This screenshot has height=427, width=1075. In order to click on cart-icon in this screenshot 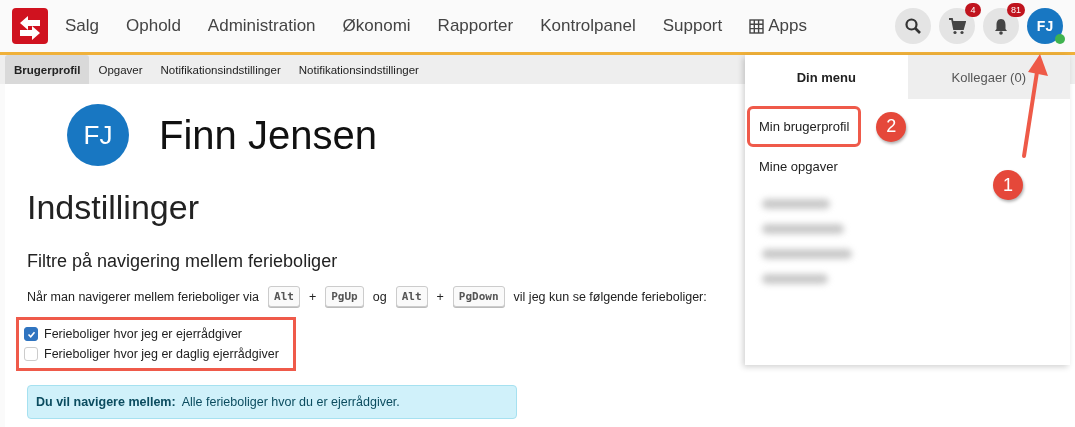, I will do `click(957, 26)`.